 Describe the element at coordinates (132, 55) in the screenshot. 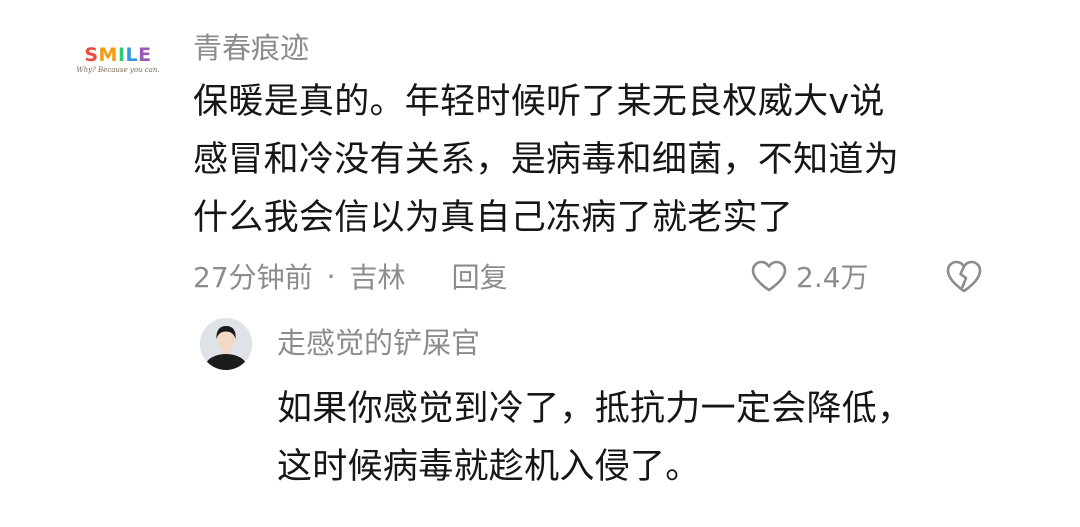

I see `logo-letter: L` at that location.